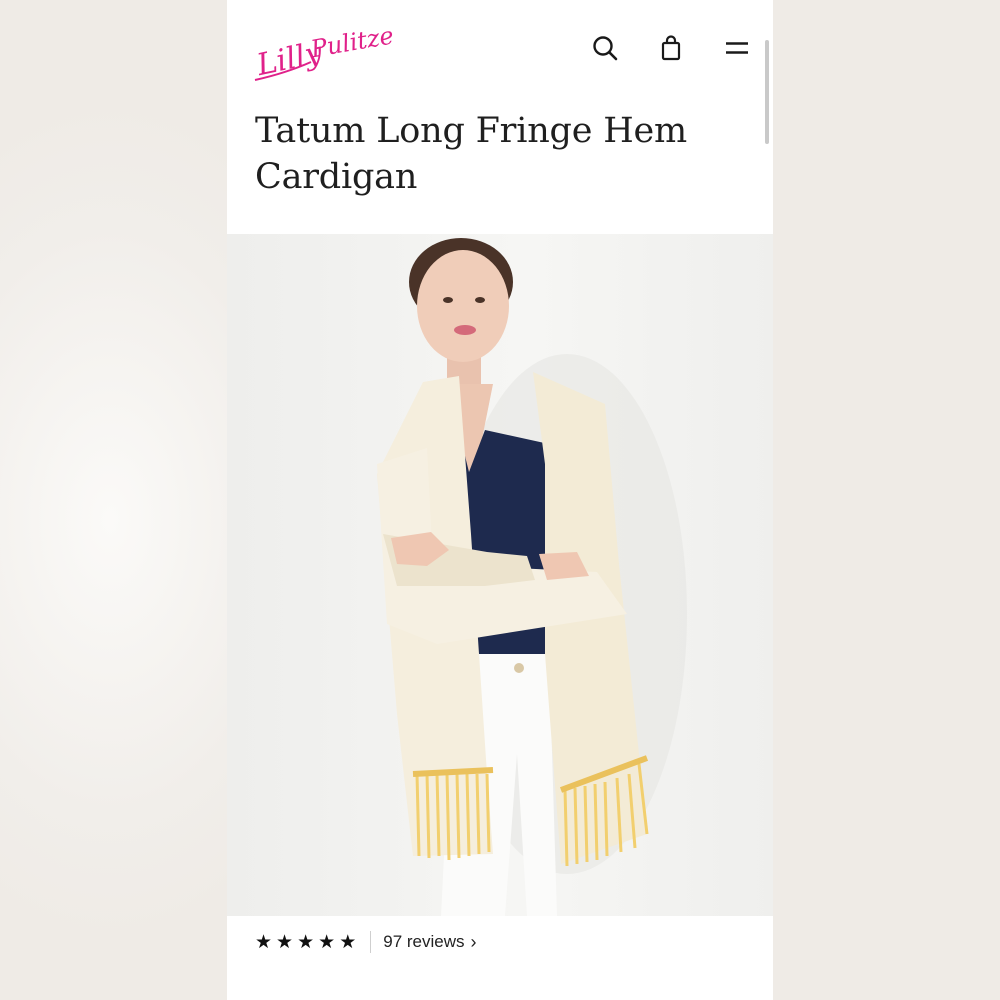 Image resolution: width=1000 pixels, height=1000 pixels. What do you see at coordinates (767, 92) in the screenshot?
I see `scrollbar` at bounding box center [767, 92].